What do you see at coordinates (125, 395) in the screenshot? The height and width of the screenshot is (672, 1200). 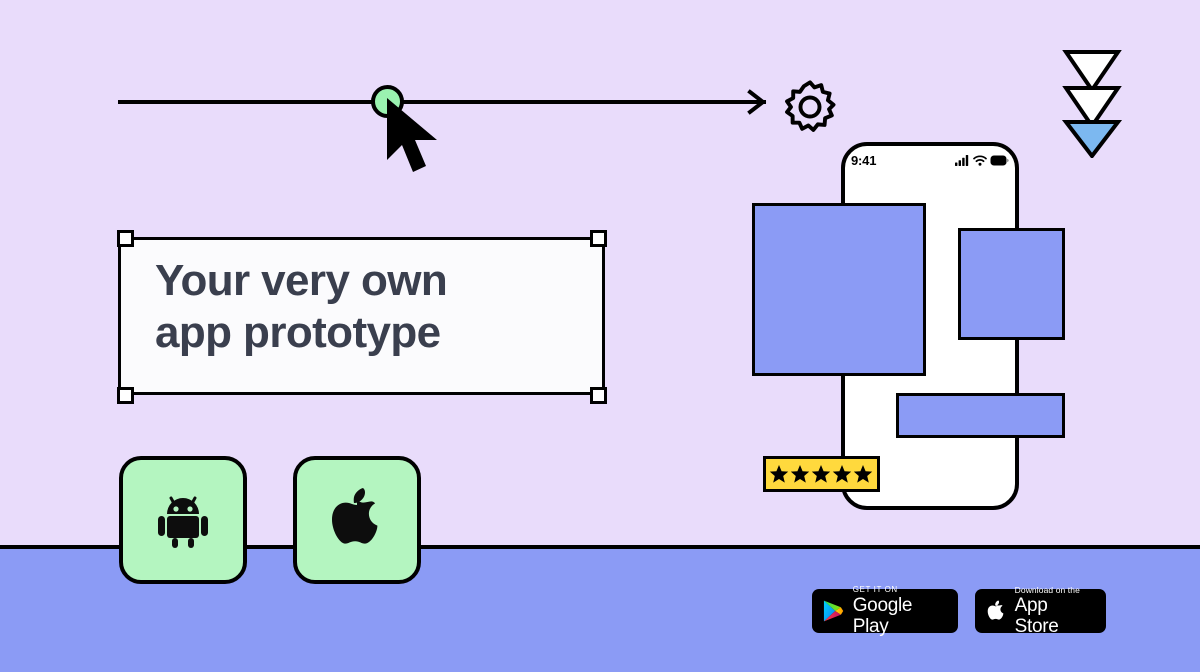 I see `selection-handle-bottom-left` at bounding box center [125, 395].